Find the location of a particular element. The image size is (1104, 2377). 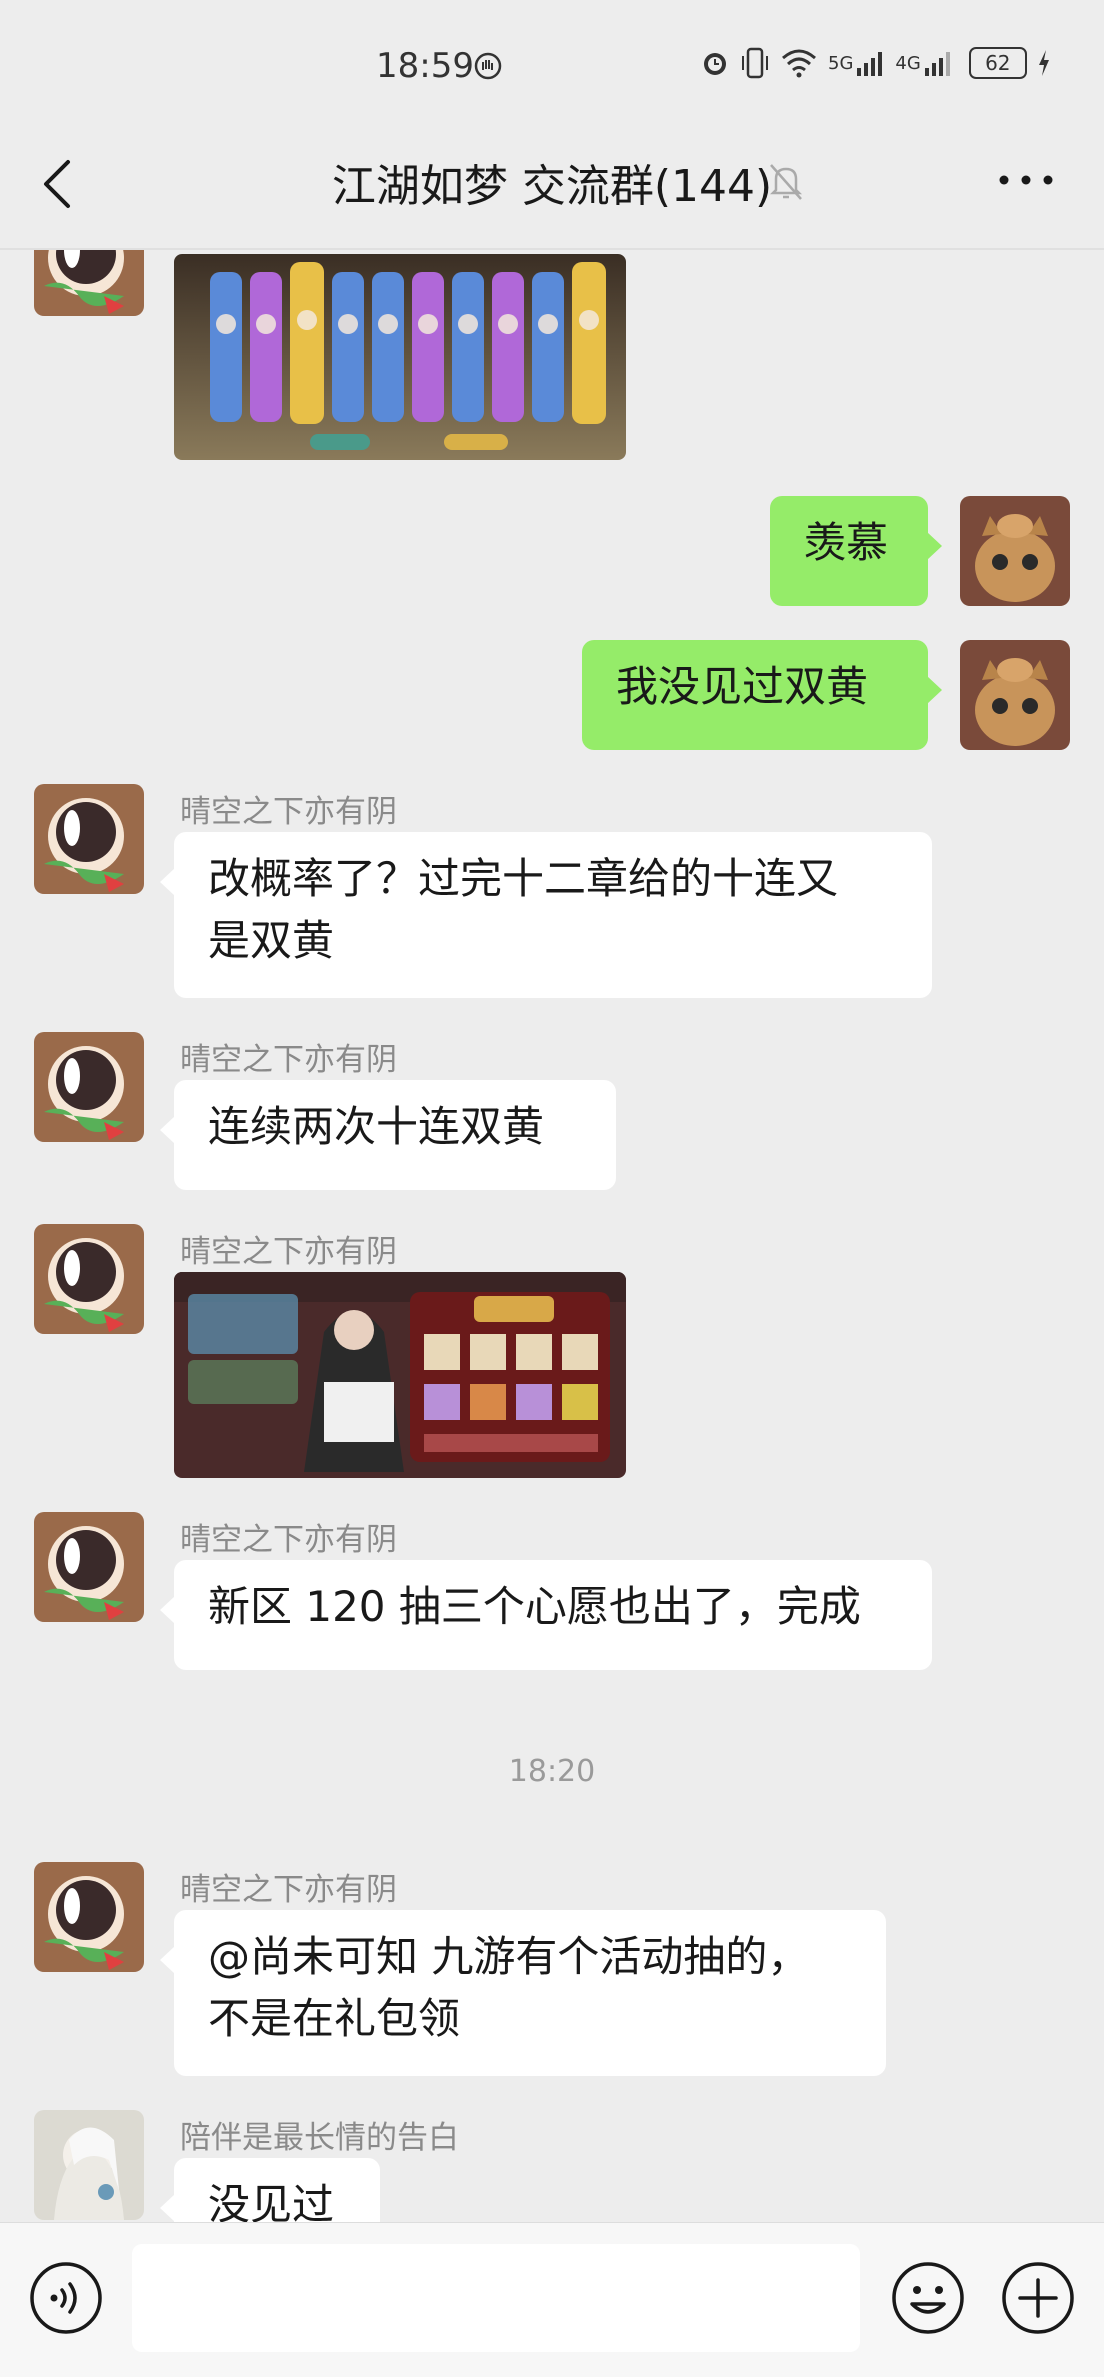

battery-level: 62 is located at coordinates (998, 63).